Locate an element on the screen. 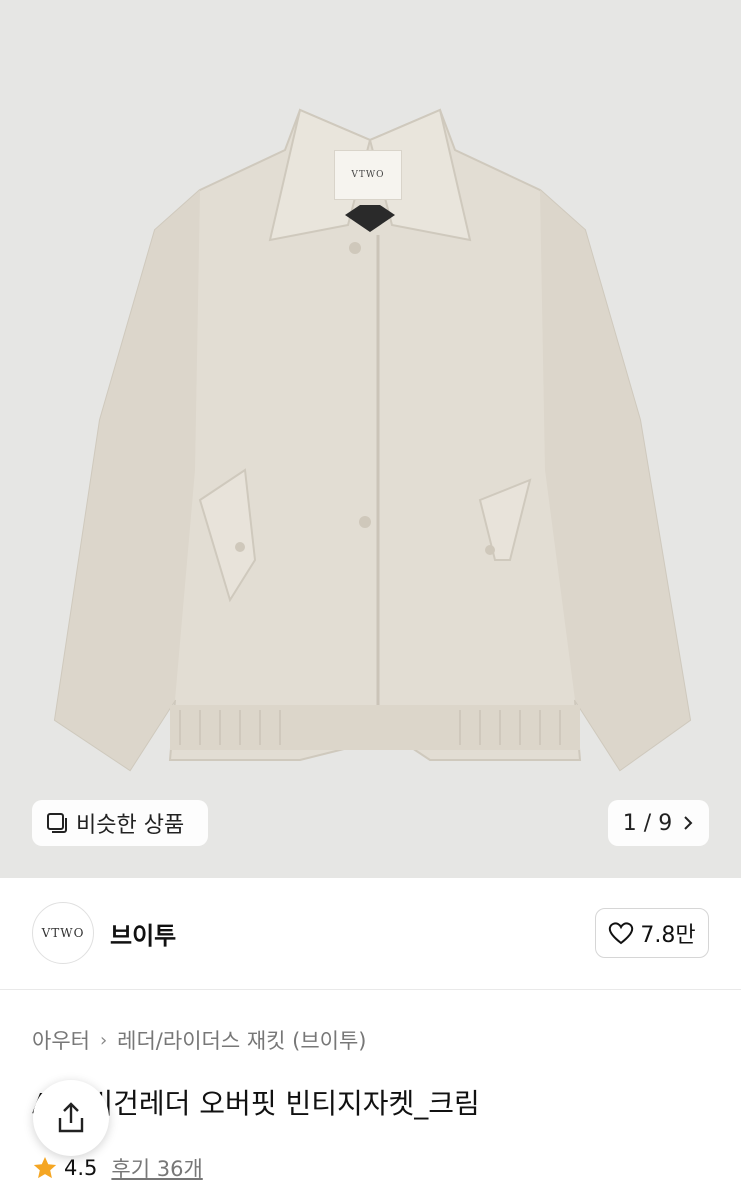  brand-logo-text: VTWO is located at coordinates (63, 933).